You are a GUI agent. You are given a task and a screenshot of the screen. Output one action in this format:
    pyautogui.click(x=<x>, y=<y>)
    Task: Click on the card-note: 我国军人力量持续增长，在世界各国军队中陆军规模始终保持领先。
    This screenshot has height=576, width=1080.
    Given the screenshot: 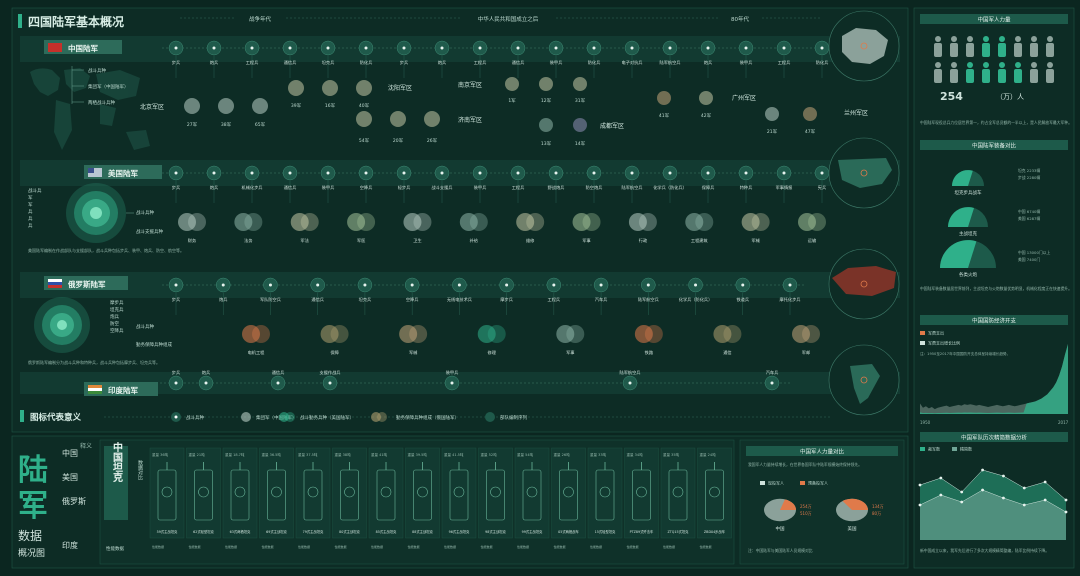 What is the action you would take?
    pyautogui.click(x=805, y=464)
    